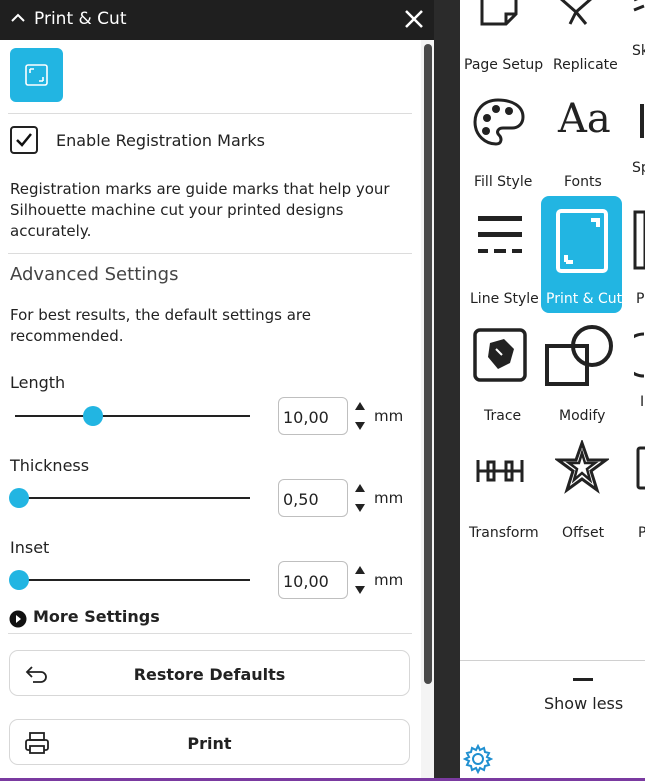 Image resolution: width=645 pixels, height=781 pixels. I want to click on inset-stepper, so click(360, 580).